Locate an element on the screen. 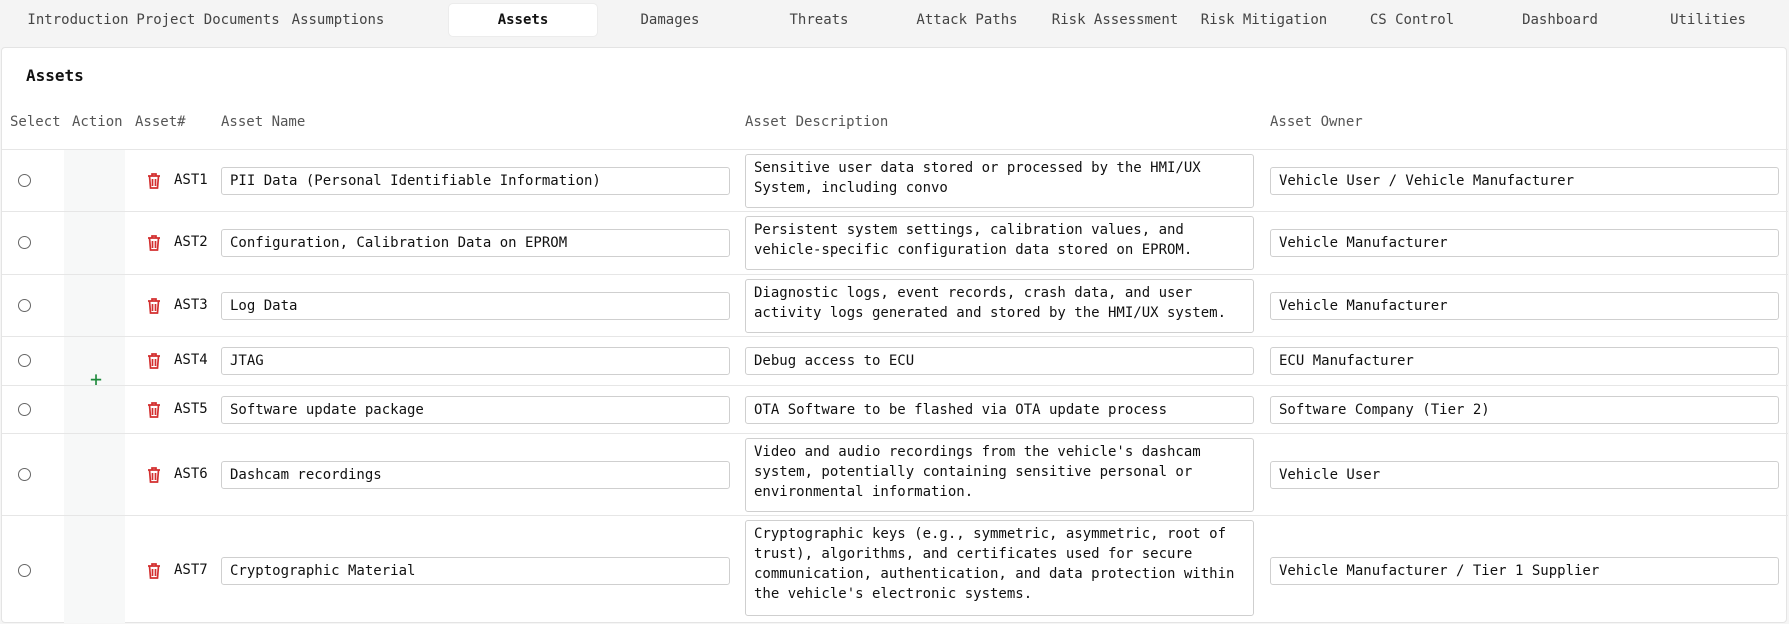  asset-owner-input: ECU Manufacturer is located at coordinates (1524, 361).